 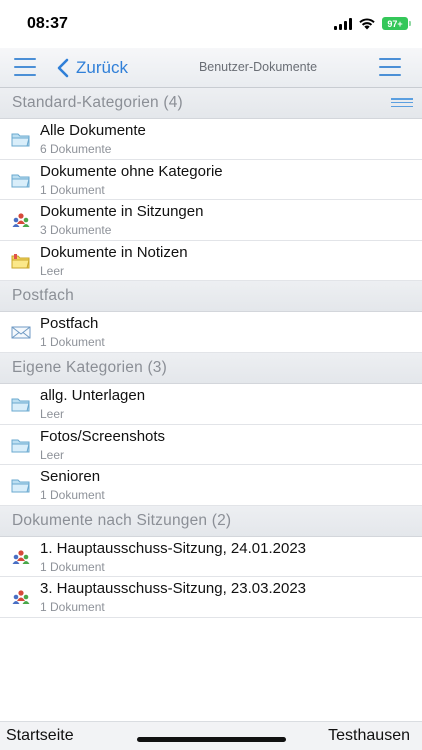 I want to click on section-title: Postfach, so click(x=43, y=296).